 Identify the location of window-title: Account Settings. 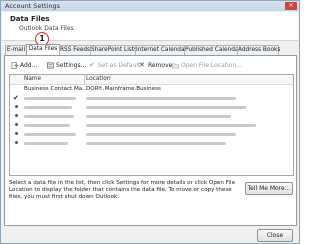
(32, 6).